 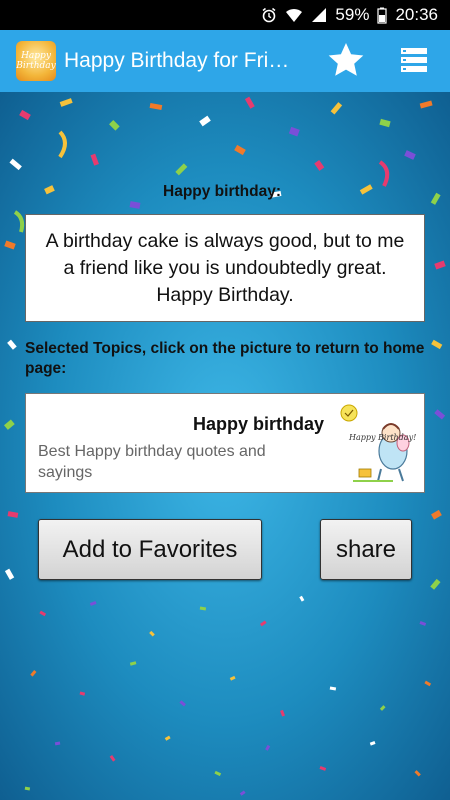 I want to click on app-logo: Happy Birthday, so click(x=36, y=61).